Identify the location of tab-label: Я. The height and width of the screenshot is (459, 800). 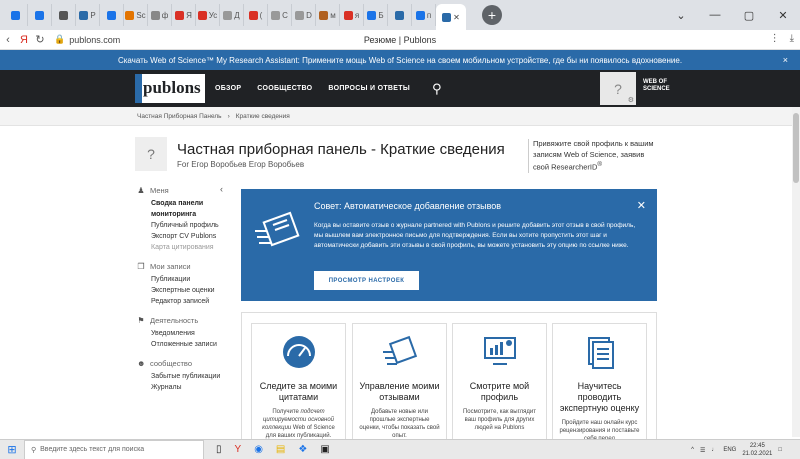
(189, 15).